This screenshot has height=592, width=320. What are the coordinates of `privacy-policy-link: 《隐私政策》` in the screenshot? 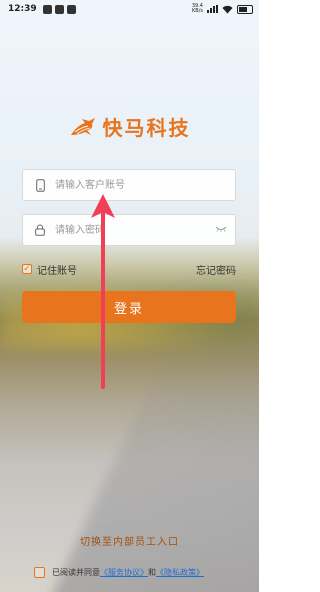 It's located at (180, 572).